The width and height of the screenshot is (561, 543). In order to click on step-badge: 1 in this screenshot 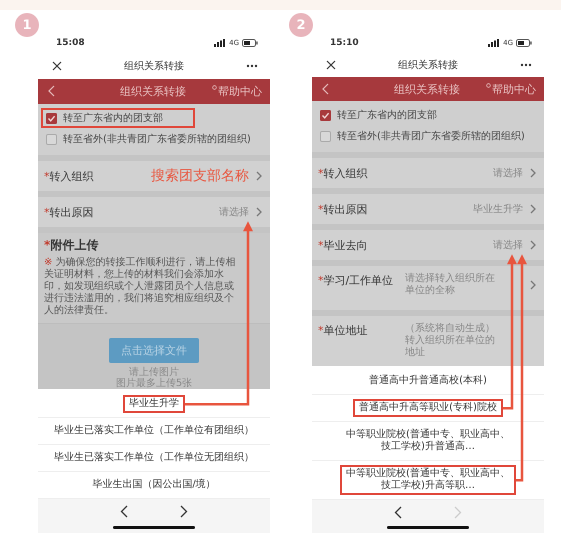, I will do `click(27, 25)`.